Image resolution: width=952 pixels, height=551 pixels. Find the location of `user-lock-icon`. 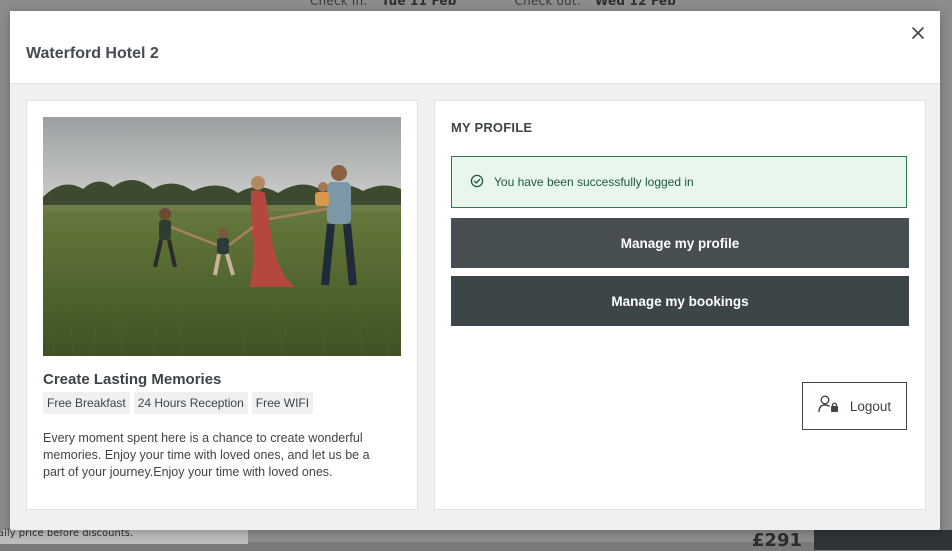

user-lock-icon is located at coordinates (829, 406).